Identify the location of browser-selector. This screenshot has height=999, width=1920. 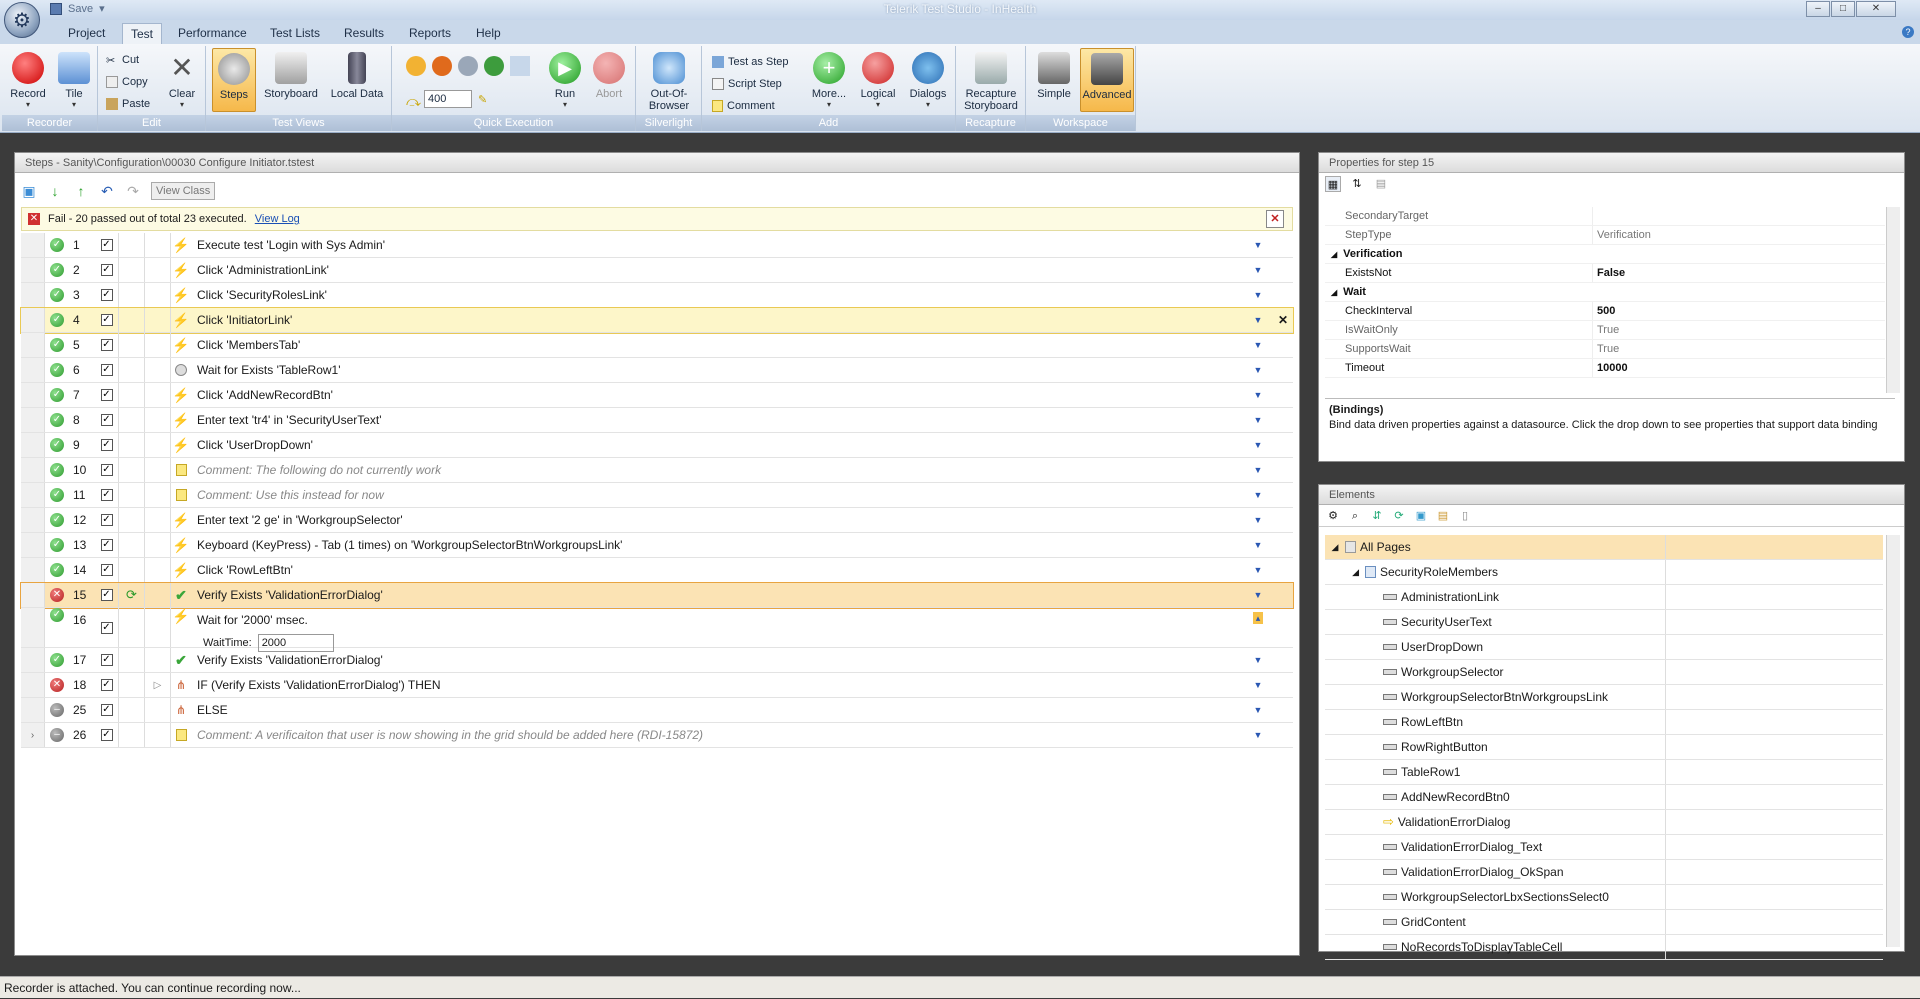
(468, 66).